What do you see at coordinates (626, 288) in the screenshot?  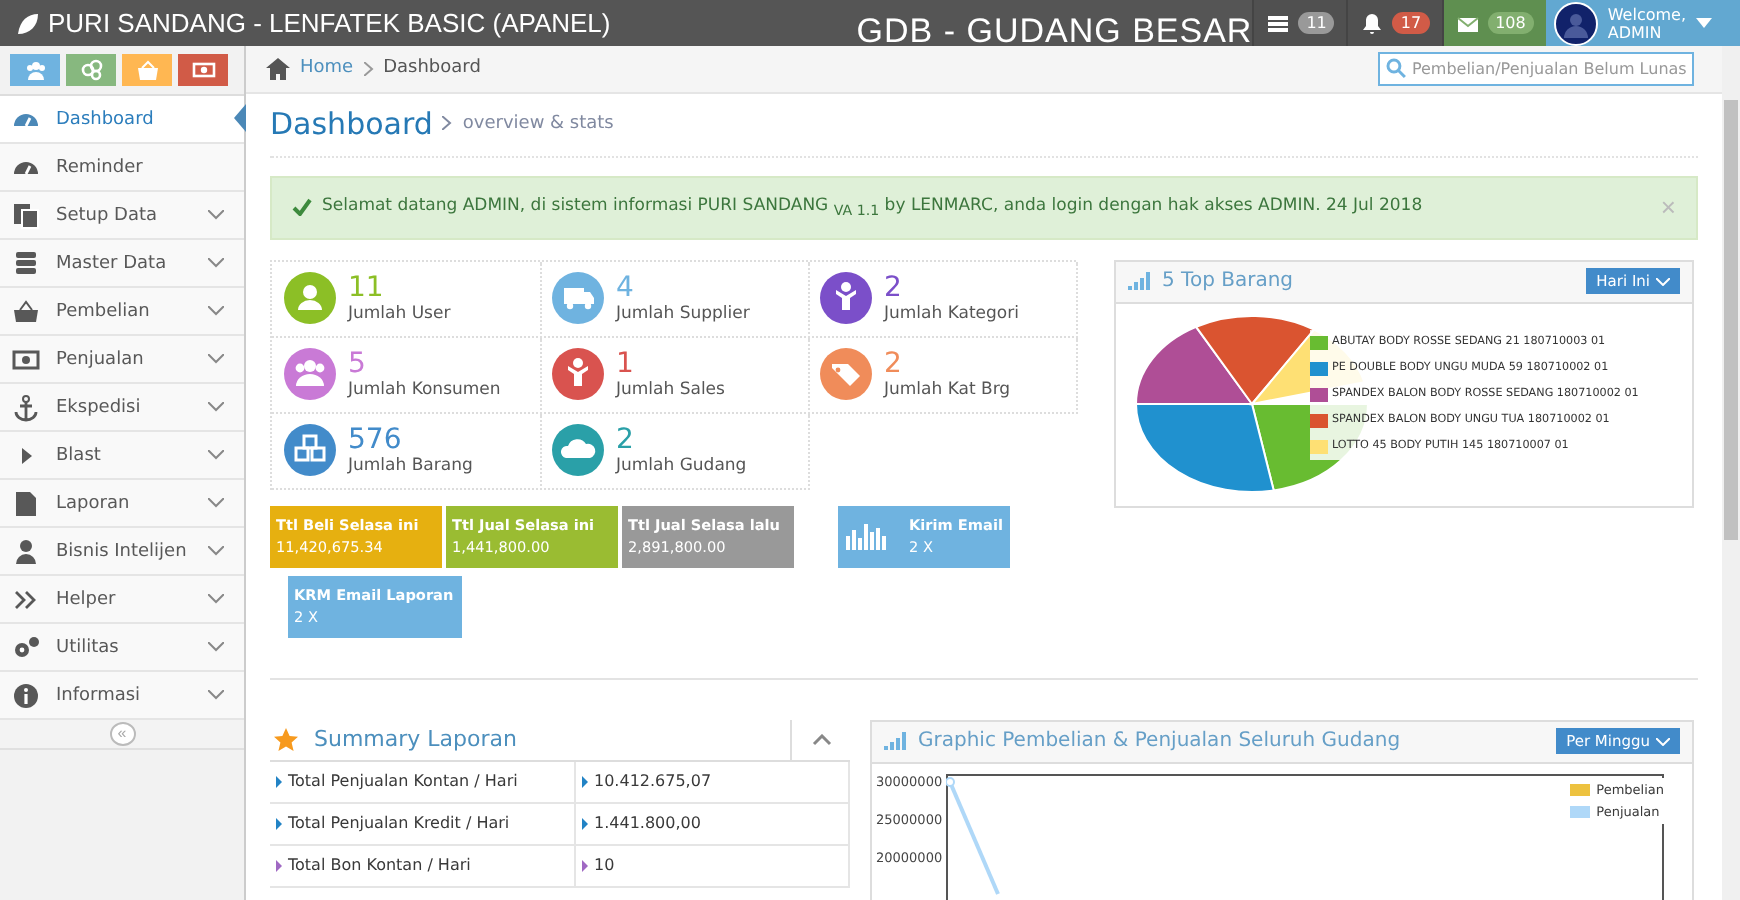 I see `stat-value: 4` at bounding box center [626, 288].